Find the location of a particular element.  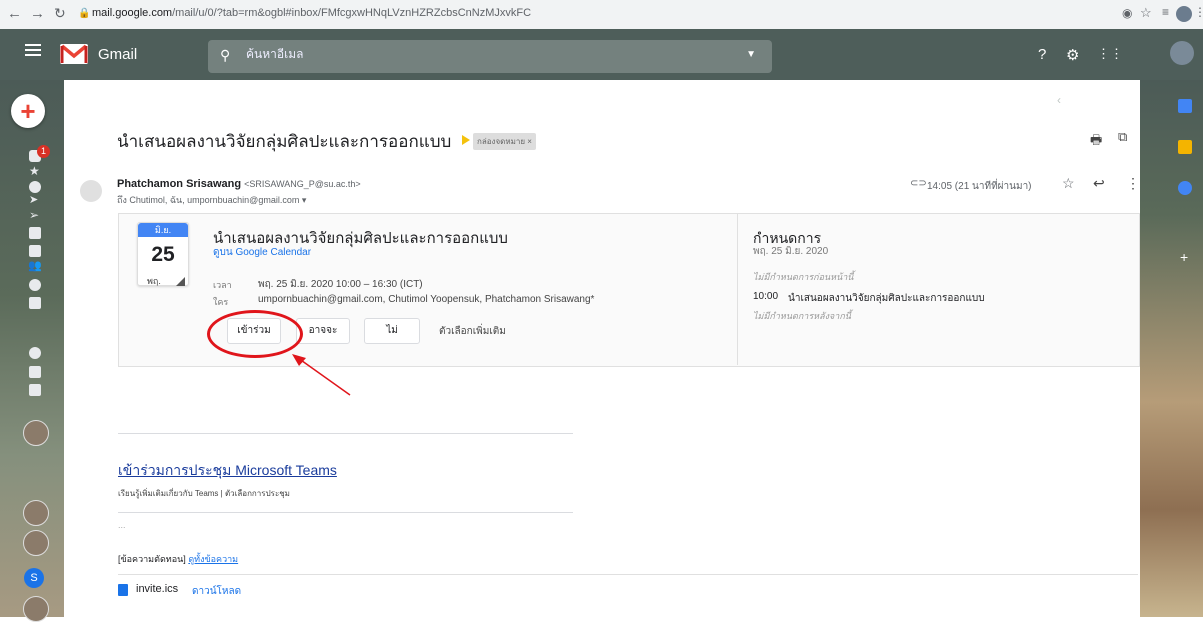

calendar-panel-icon is located at coordinates (1185, 106).